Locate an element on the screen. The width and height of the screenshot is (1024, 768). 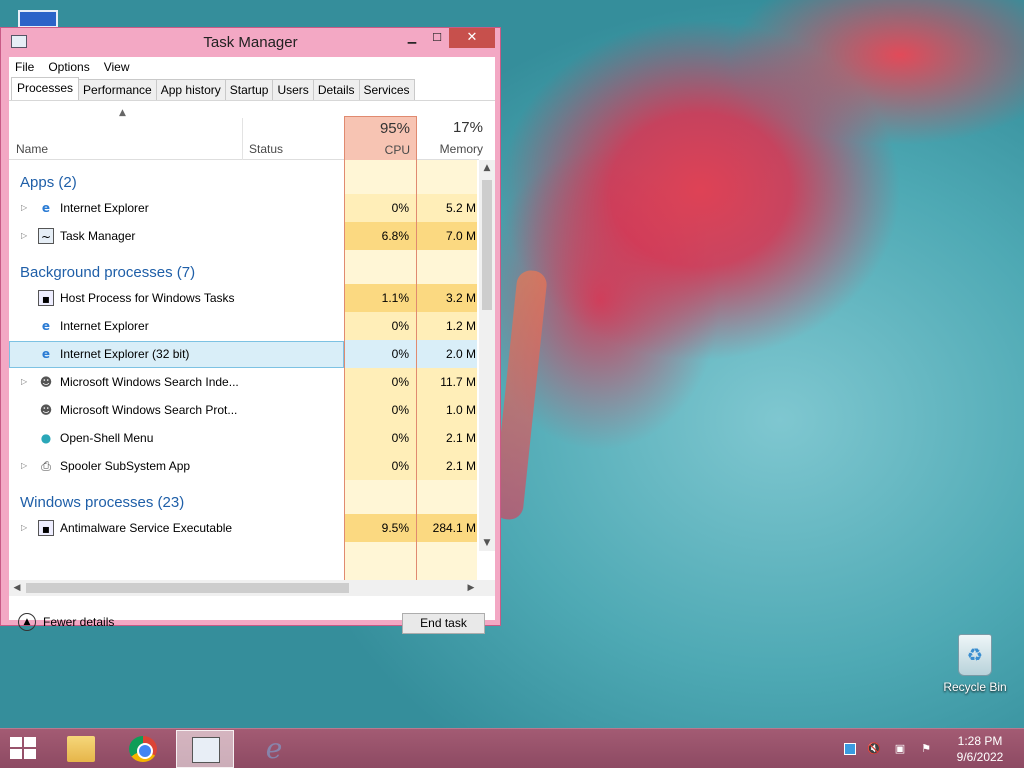
process-name: Antimalware Service Executable is located at coordinates (146, 528).